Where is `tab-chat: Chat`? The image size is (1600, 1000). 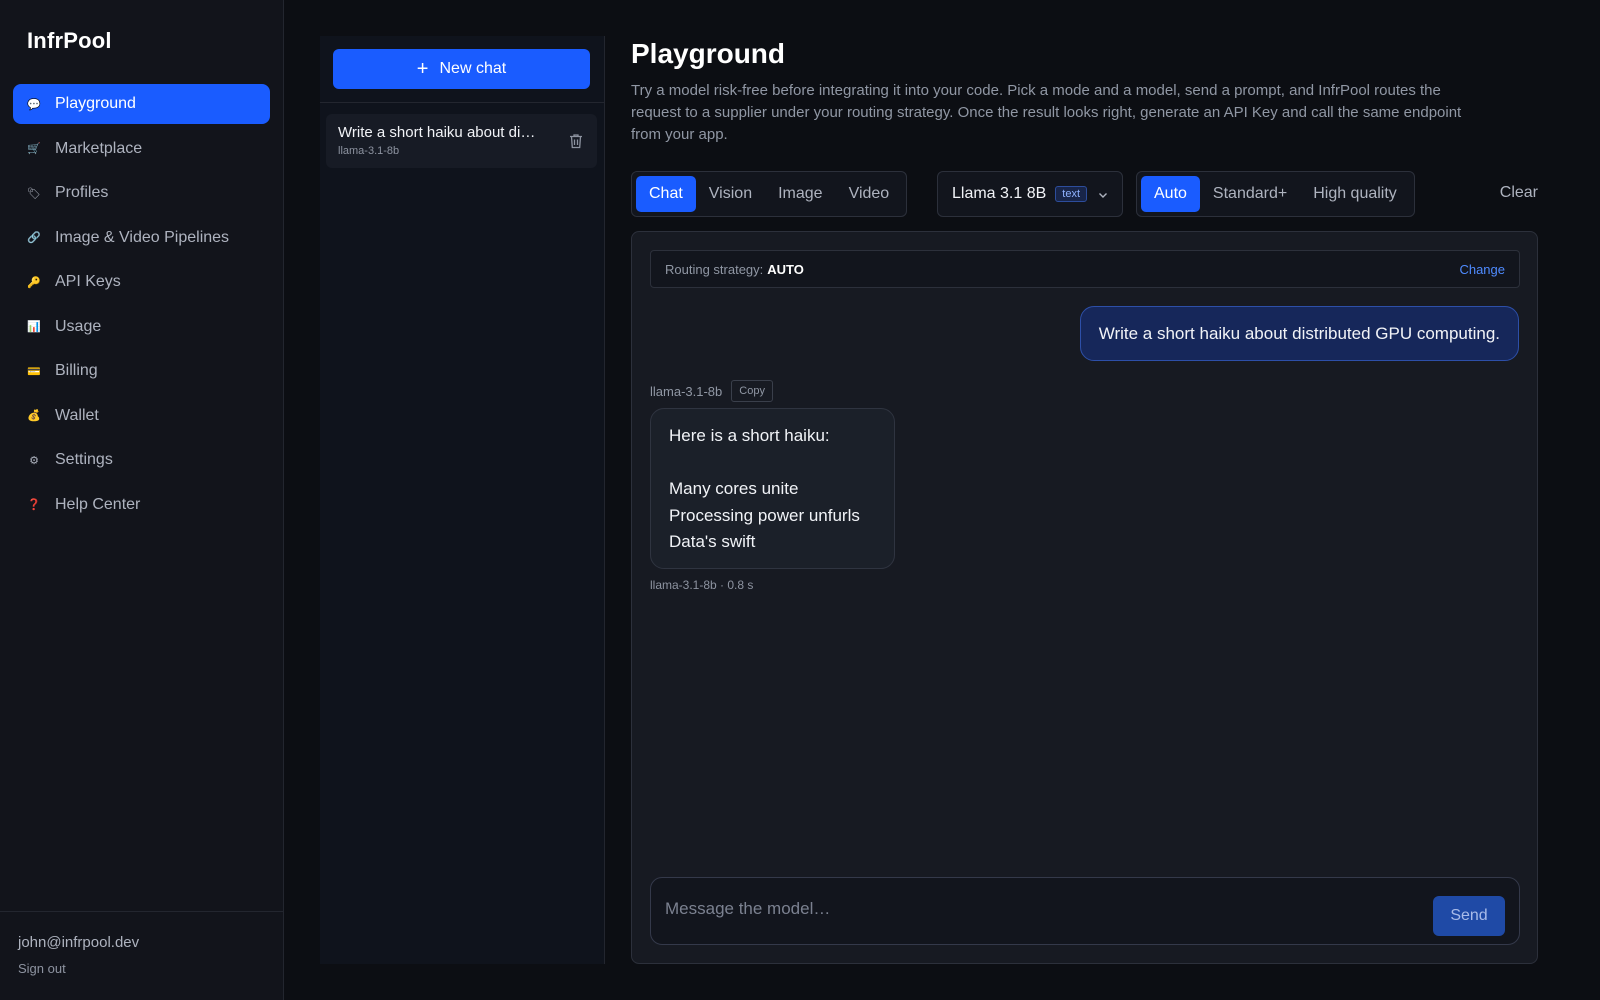 tab-chat: Chat is located at coordinates (666, 194).